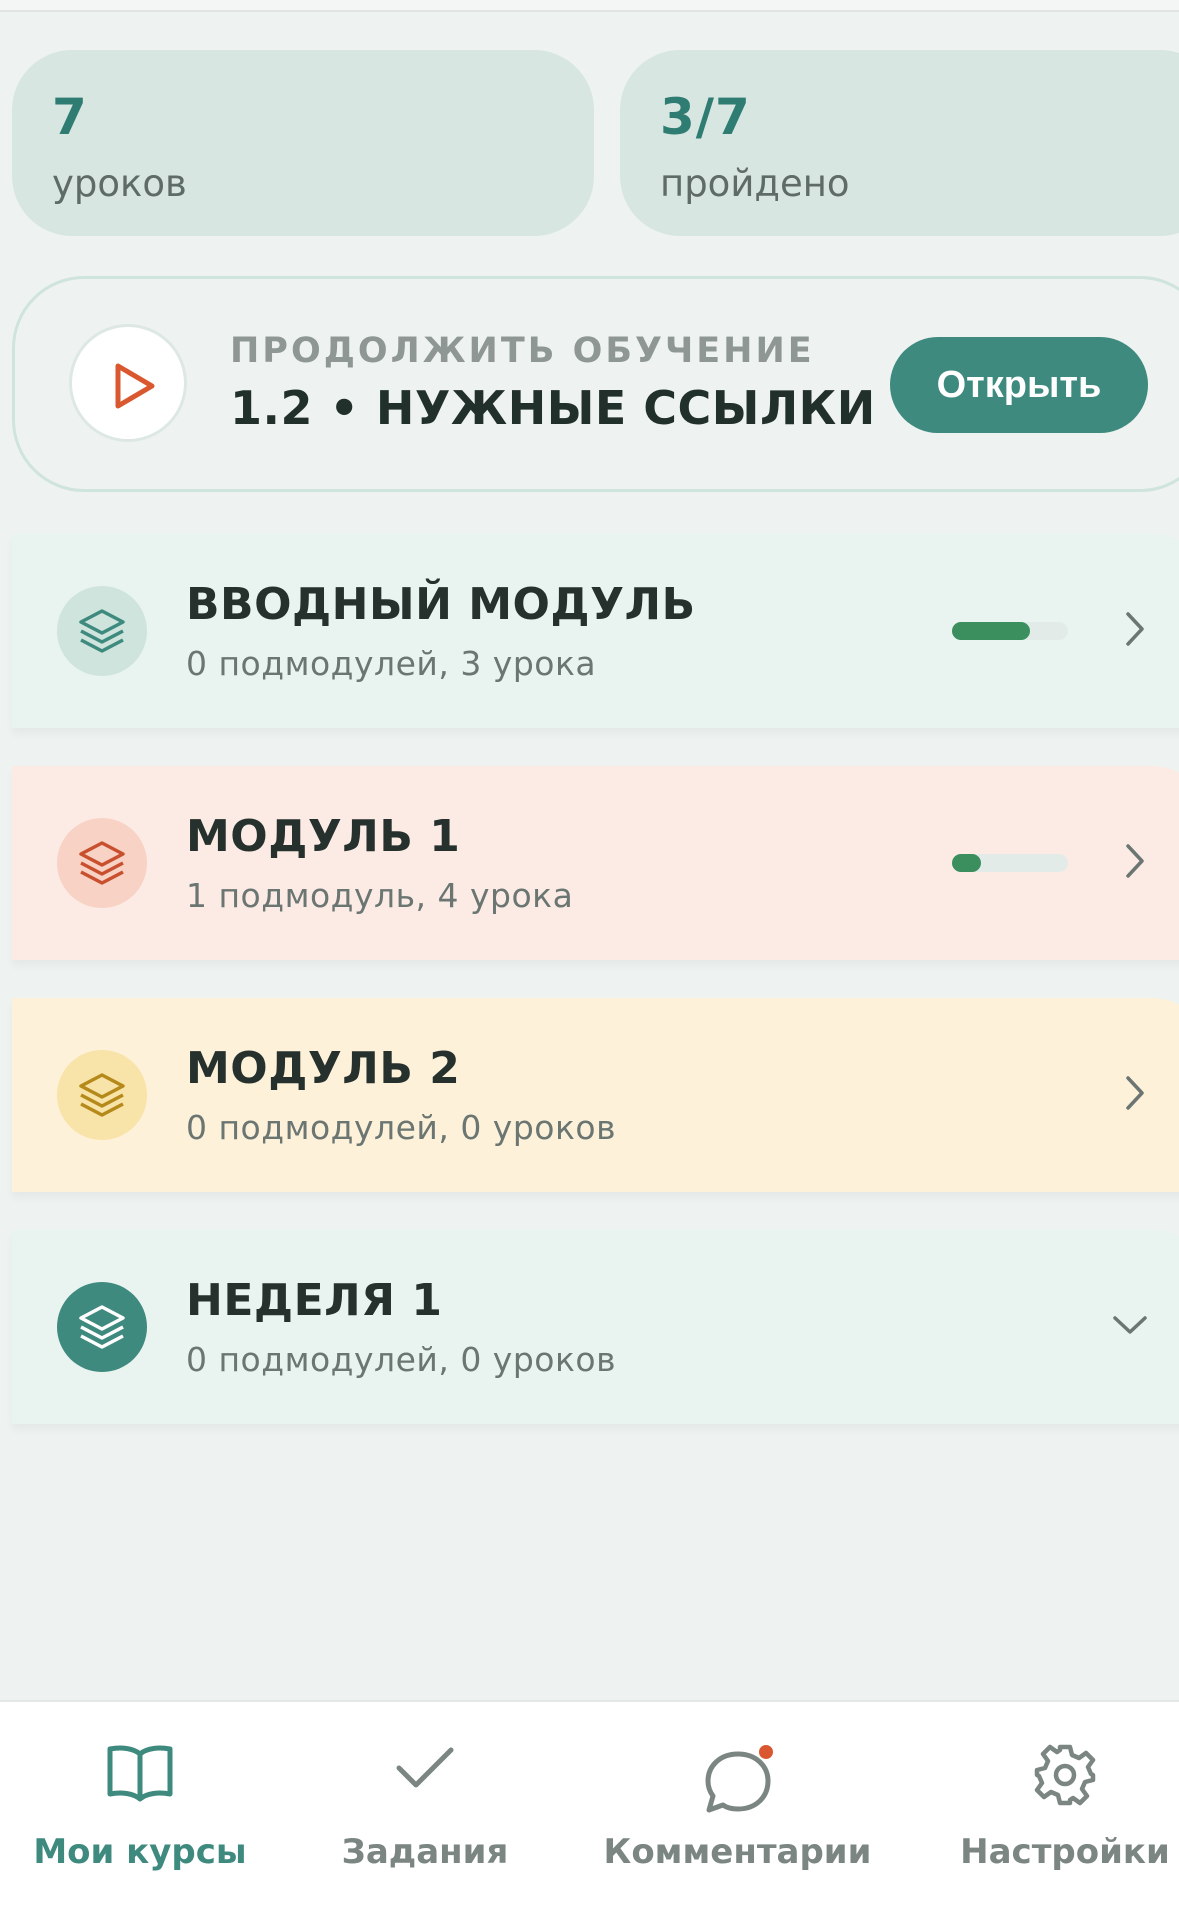 Image resolution: width=1179 pixels, height=1932 pixels. I want to click on module-card: НЕДЕЛЯ 1 0 подмодулей, 0 уроков, so click(595, 1327).